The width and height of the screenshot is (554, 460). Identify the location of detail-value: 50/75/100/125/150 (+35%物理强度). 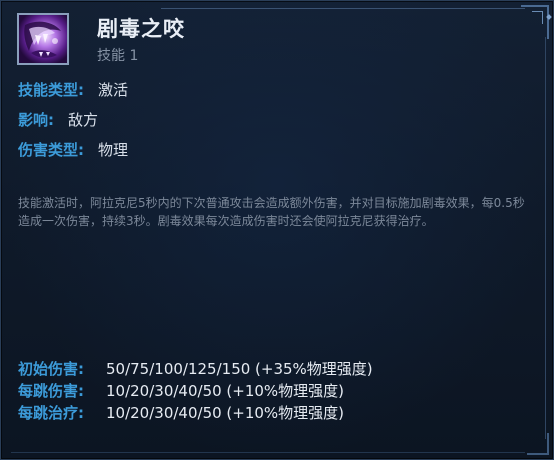
(239, 369).